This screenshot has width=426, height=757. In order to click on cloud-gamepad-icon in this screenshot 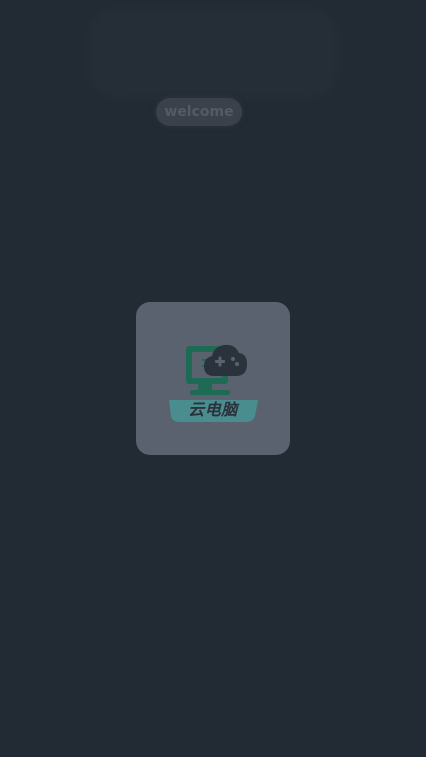, I will do `click(213, 383)`.